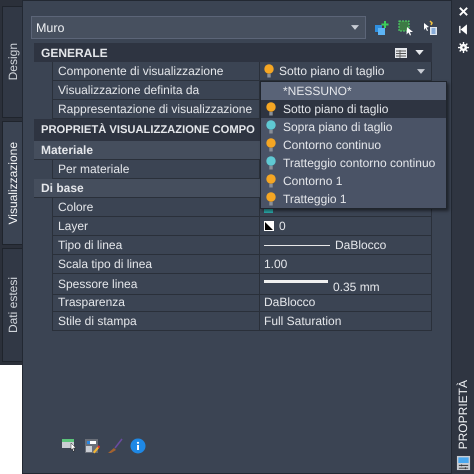  What do you see at coordinates (406, 28) in the screenshot?
I see `select-objects-icon` at bounding box center [406, 28].